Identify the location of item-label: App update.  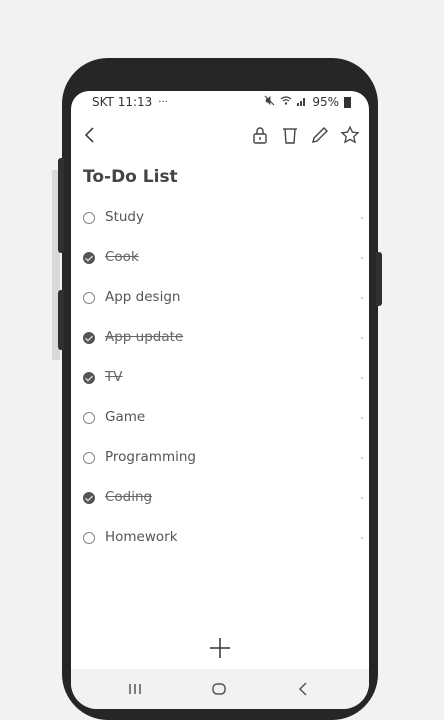
(144, 337).